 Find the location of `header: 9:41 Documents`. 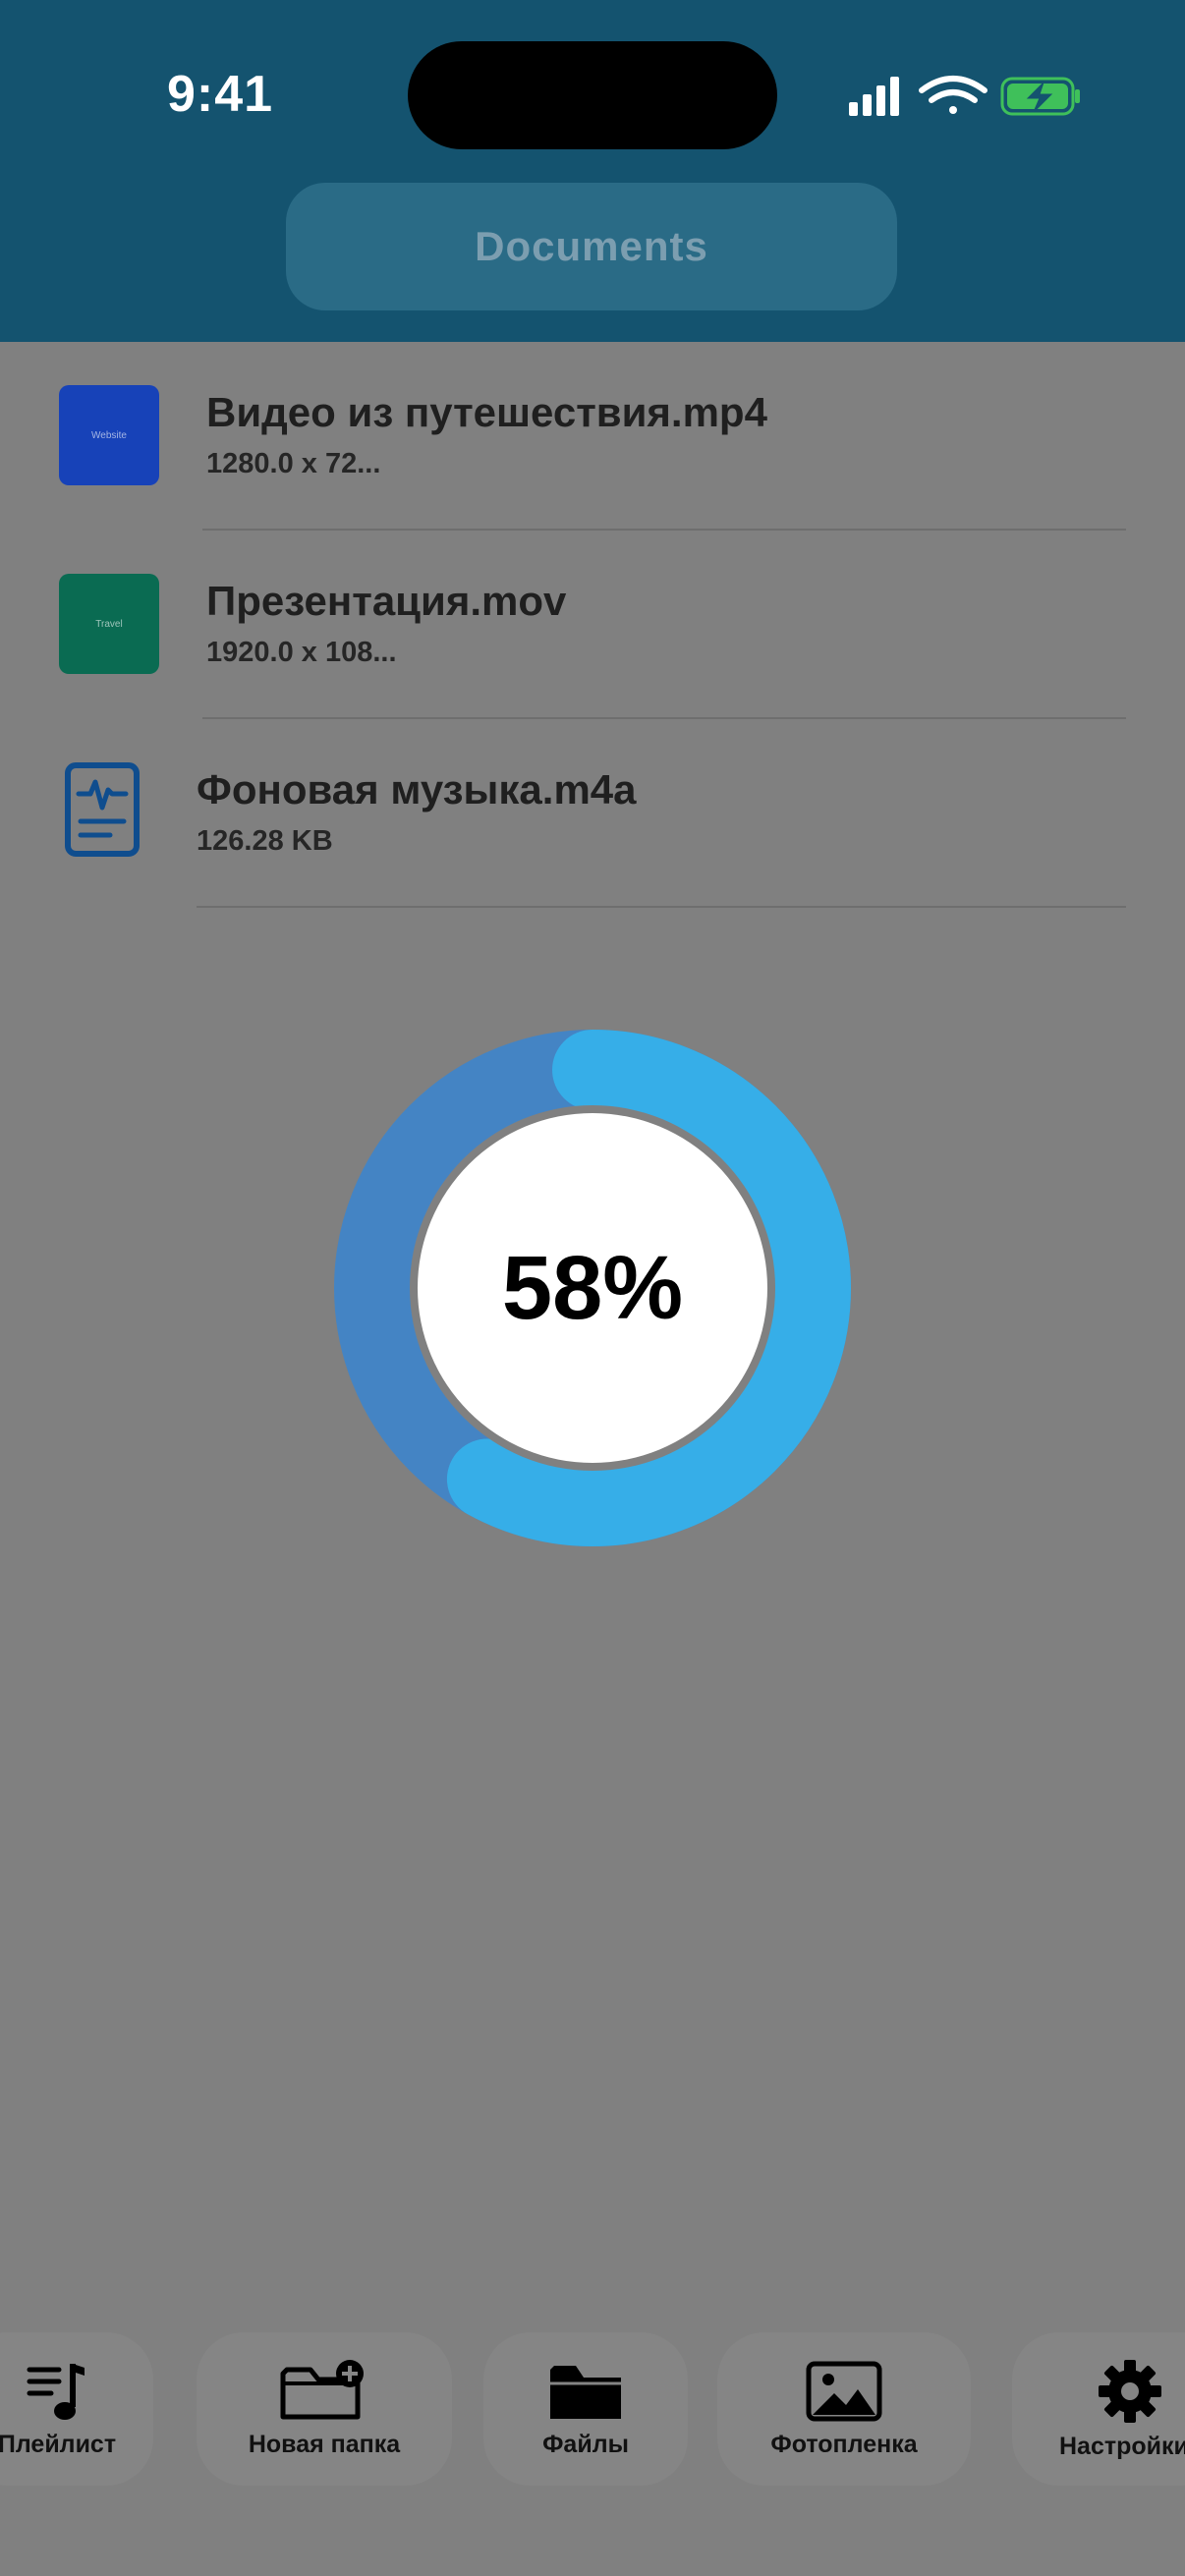

header: 9:41 Documents is located at coordinates (592, 171).